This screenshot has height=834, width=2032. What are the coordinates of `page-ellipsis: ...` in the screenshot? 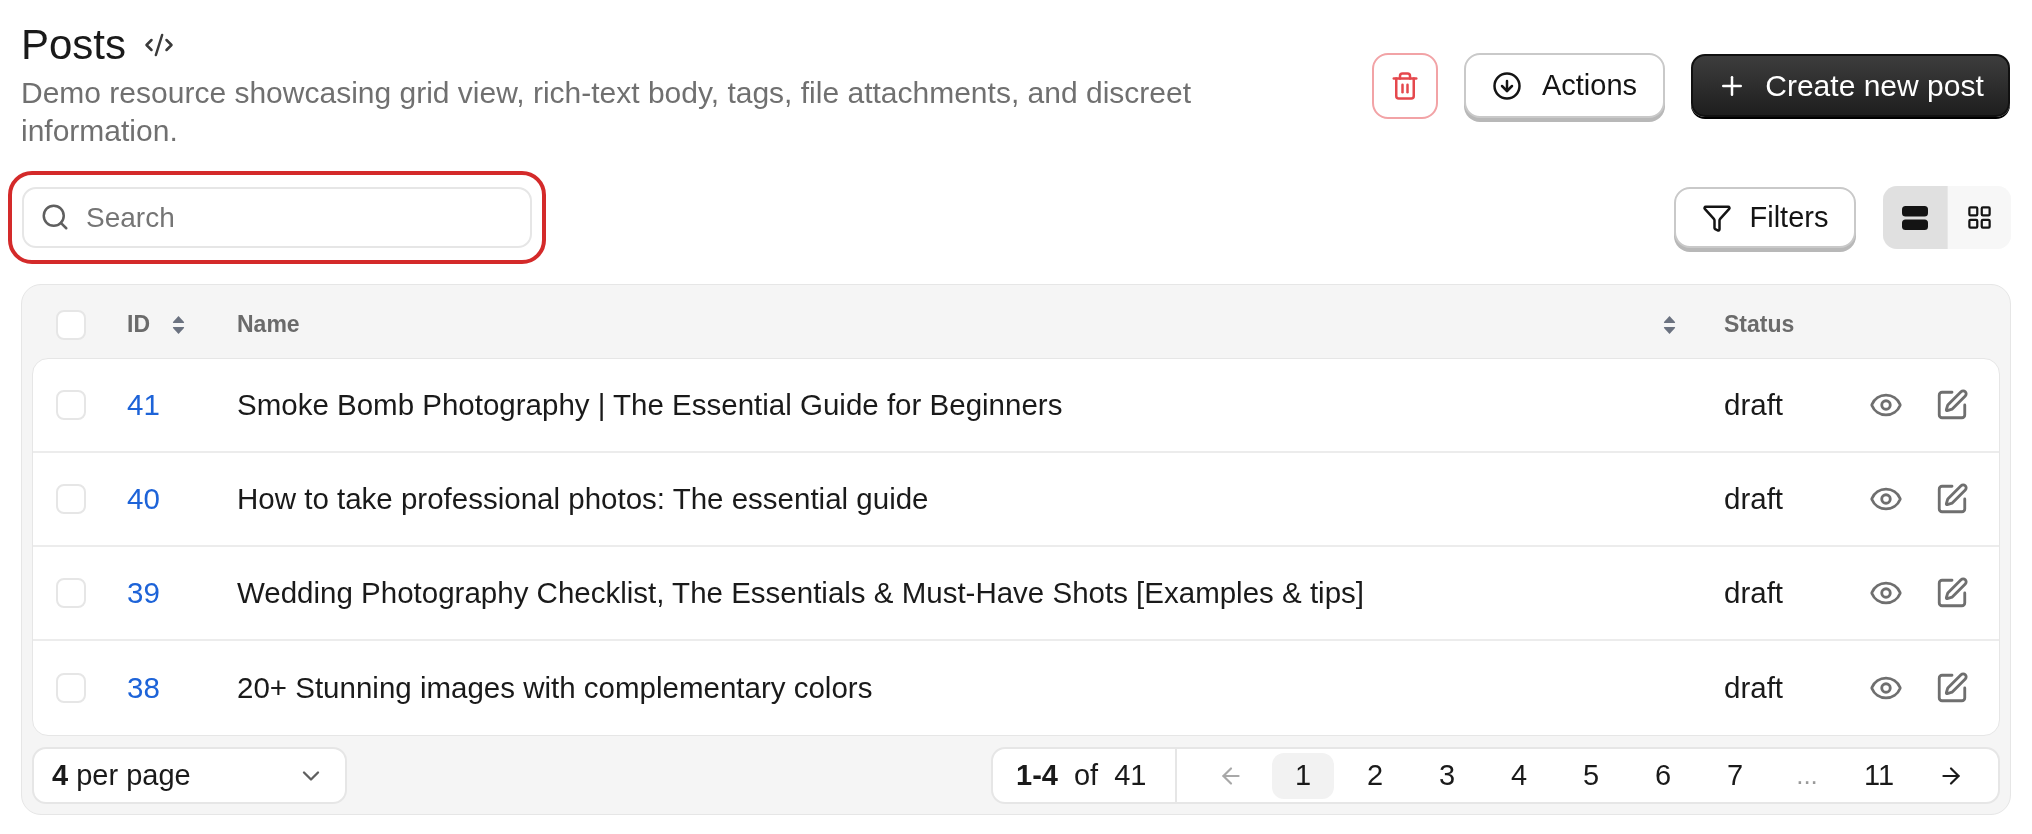 It's located at (1807, 775).